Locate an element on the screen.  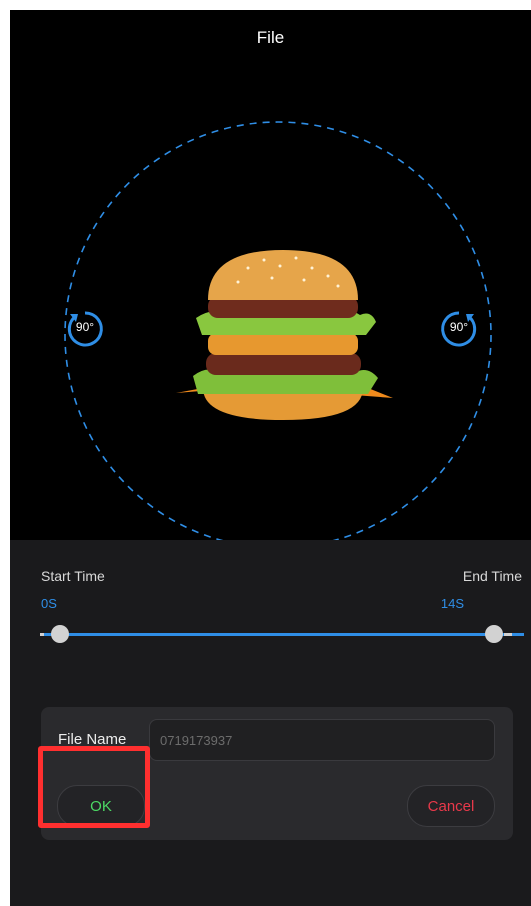
save-dialog: File Name OK Cancel is located at coordinates (277, 773).